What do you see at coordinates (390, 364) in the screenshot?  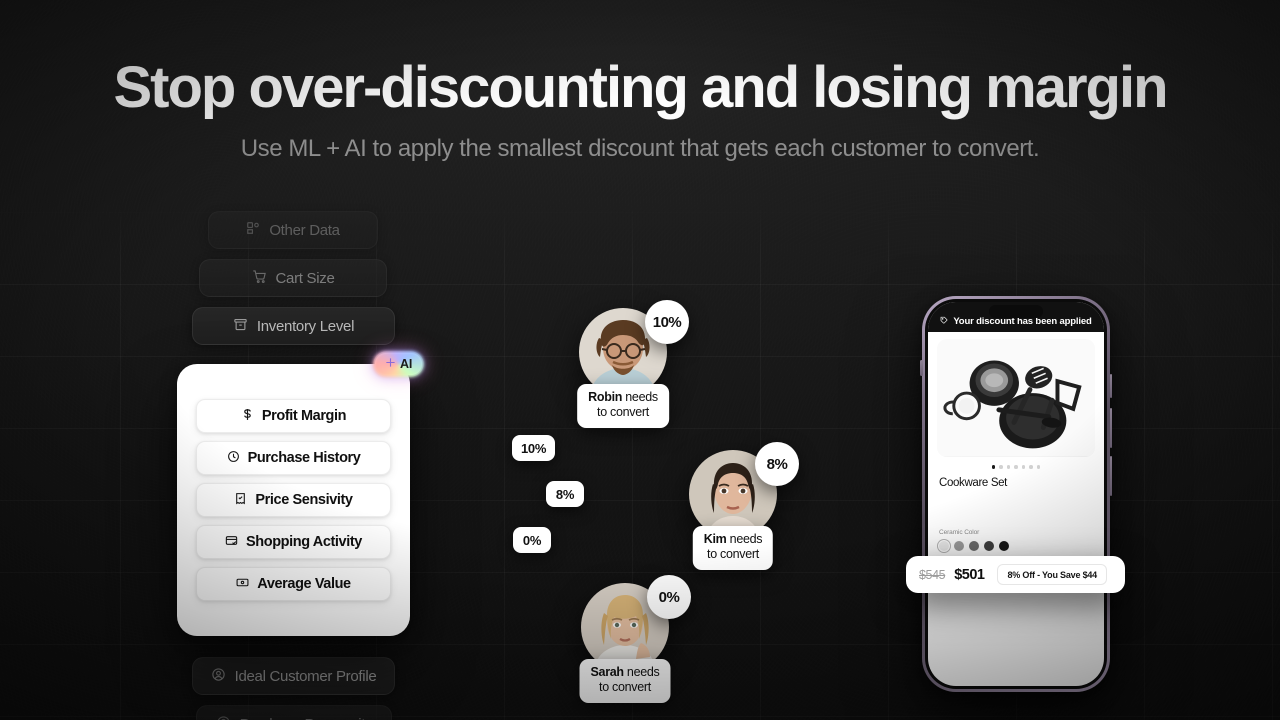 I see `sparkle-icon` at bounding box center [390, 364].